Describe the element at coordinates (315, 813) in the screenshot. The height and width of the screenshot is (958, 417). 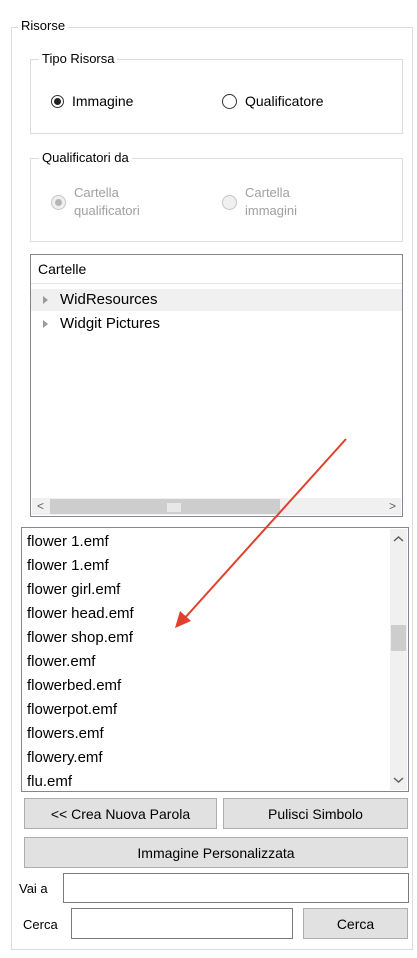
I see `pulisci-simbolo-button: Pulisci Simbolo` at that location.